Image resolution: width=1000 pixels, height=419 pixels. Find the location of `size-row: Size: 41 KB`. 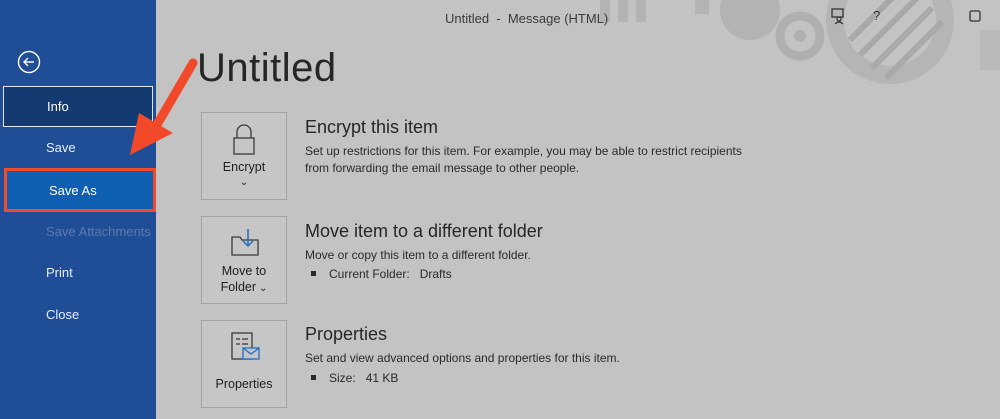

size-row: Size: 41 KB is located at coordinates (354, 378).